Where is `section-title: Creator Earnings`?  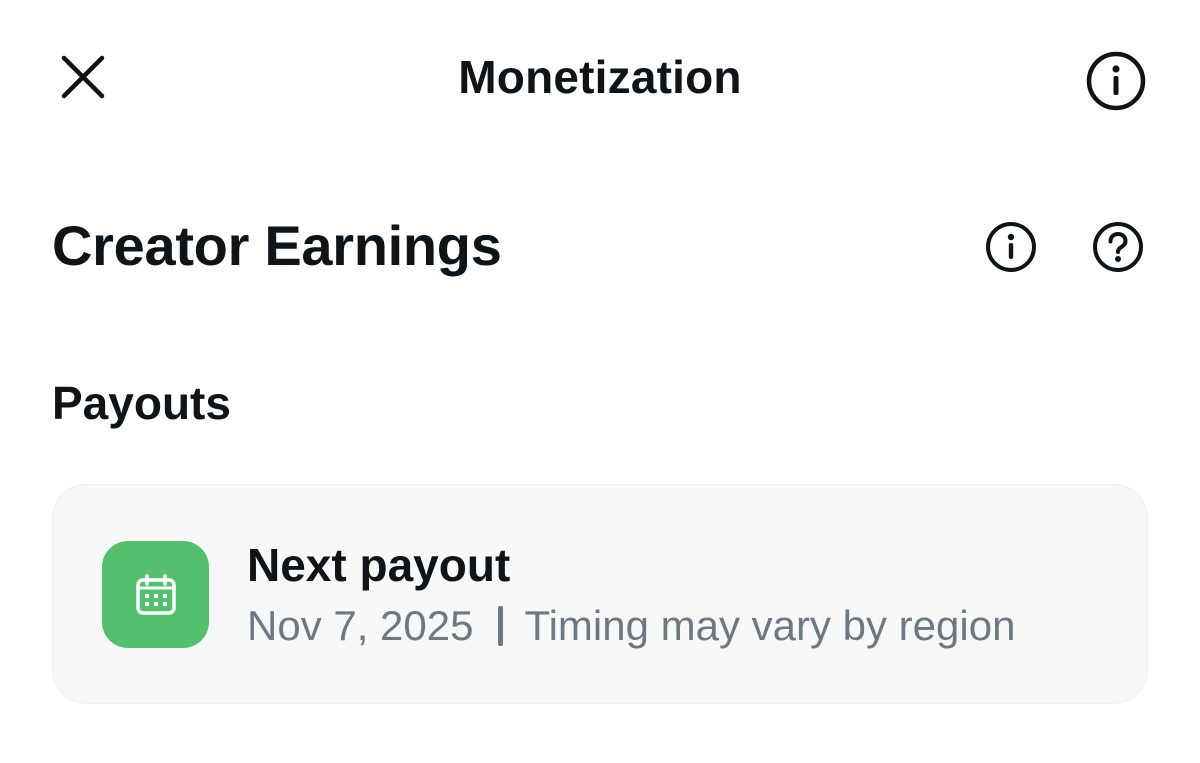 section-title: Creator Earnings is located at coordinates (277, 245).